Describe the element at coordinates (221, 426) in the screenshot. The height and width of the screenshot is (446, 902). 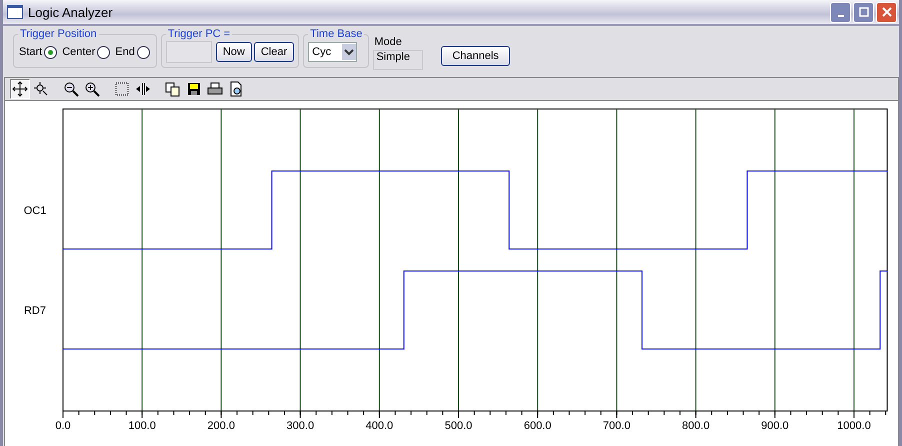
I see `x-tick-label: 200.0` at that location.